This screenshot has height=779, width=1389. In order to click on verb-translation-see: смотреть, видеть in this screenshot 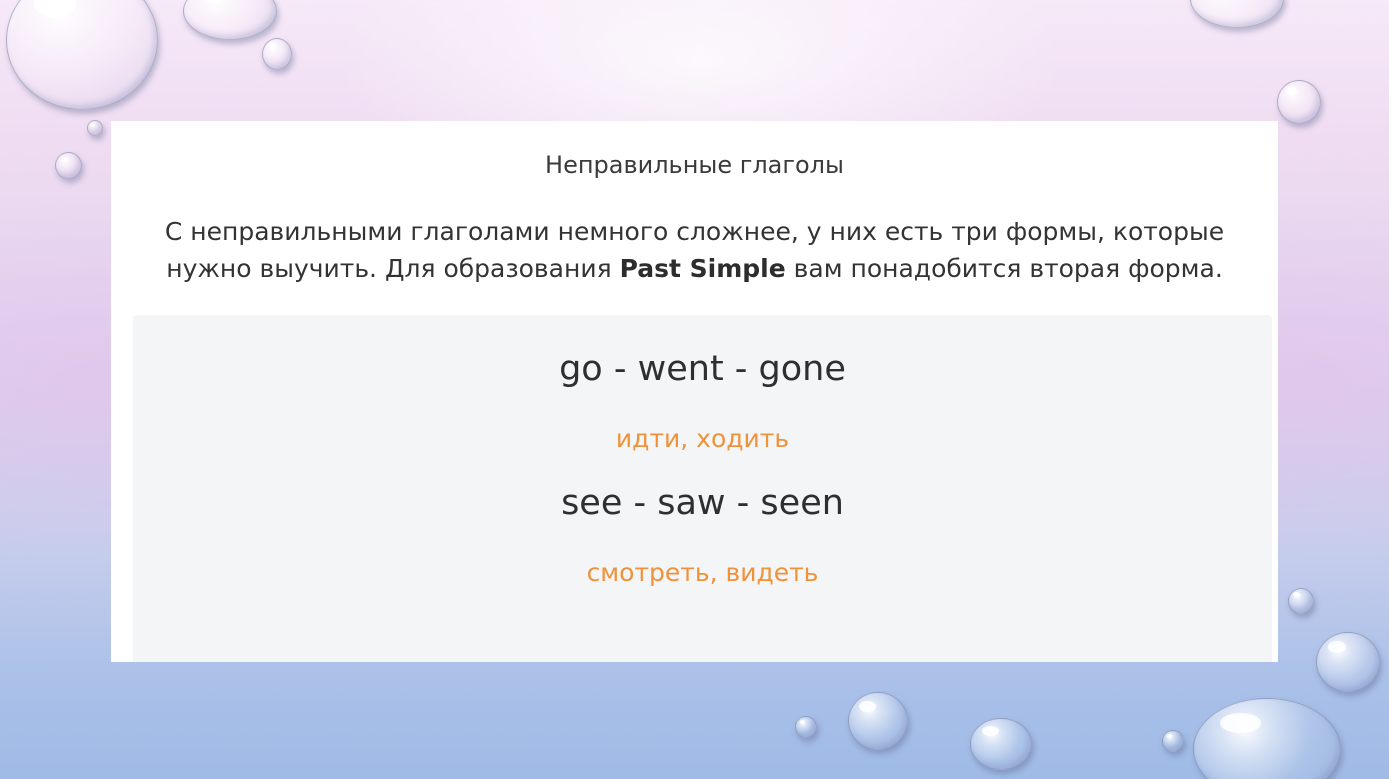, I will do `click(702, 572)`.